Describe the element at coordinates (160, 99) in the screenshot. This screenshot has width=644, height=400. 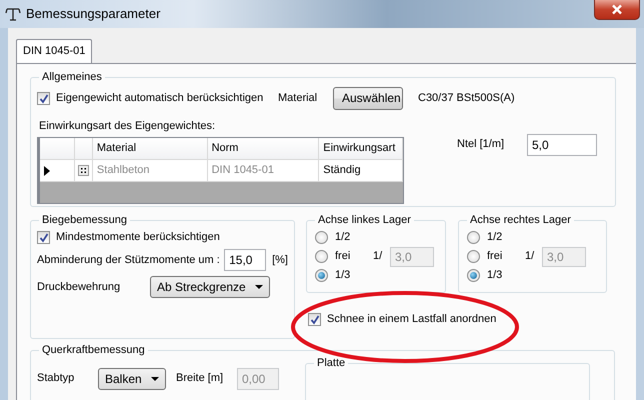
I see `checkbox-label: Eigengewicht automatisch berücksichtigen` at that location.